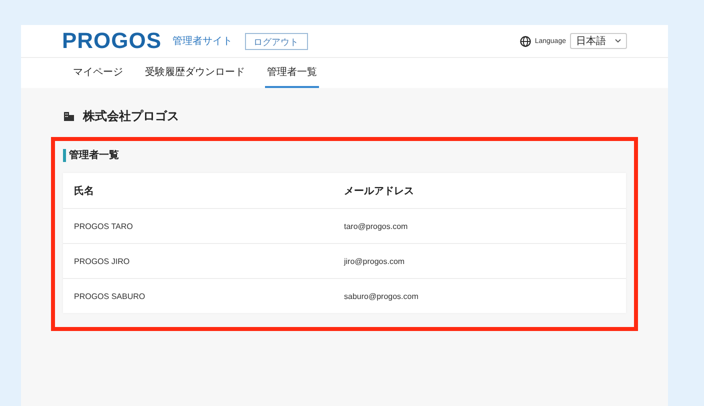  What do you see at coordinates (276, 41) in the screenshot?
I see `logout-button: ログアウト` at bounding box center [276, 41].